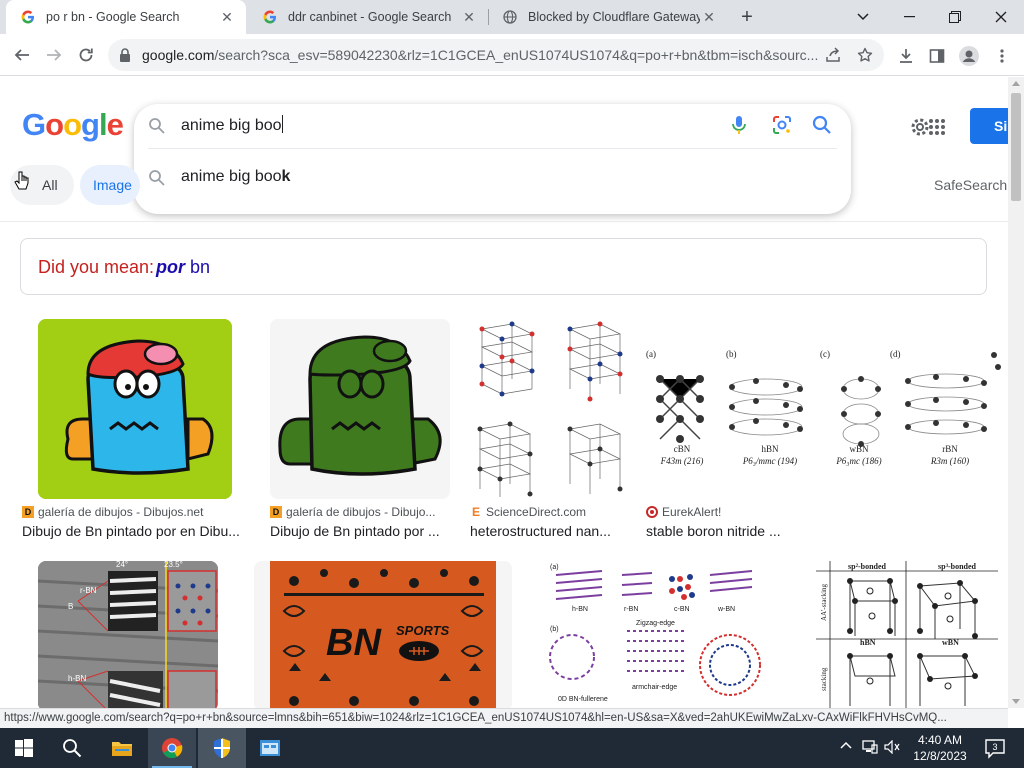  I want to click on scroll-up-arrow-icon, so click(1016, 83).